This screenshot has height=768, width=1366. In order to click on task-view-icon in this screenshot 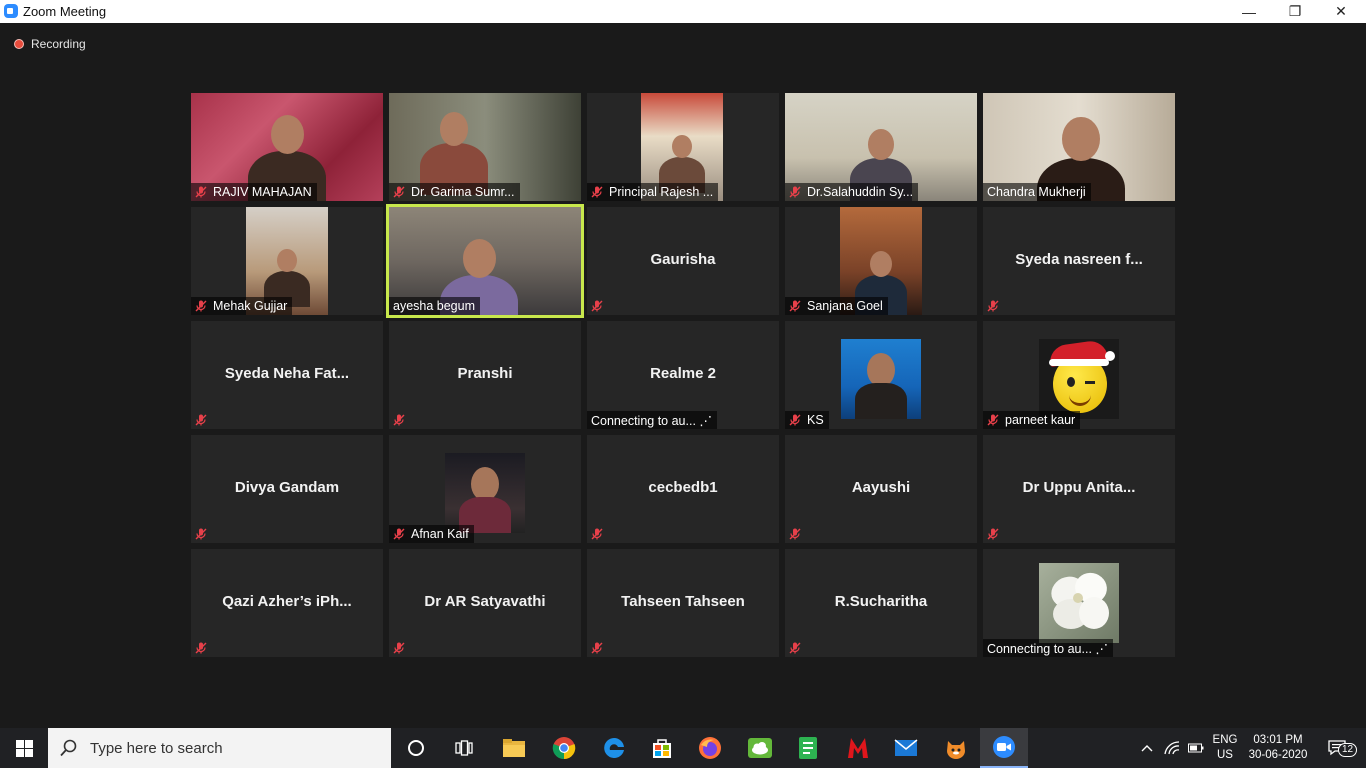, I will do `click(464, 748)`.